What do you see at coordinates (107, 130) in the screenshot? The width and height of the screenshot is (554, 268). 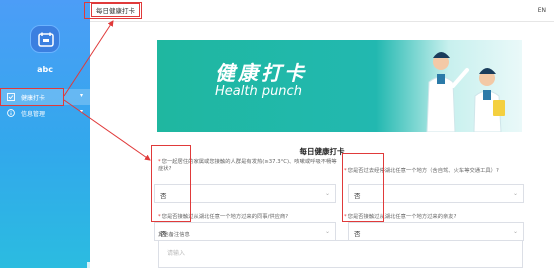 I see `arrow-to-answers` at bounding box center [107, 130].